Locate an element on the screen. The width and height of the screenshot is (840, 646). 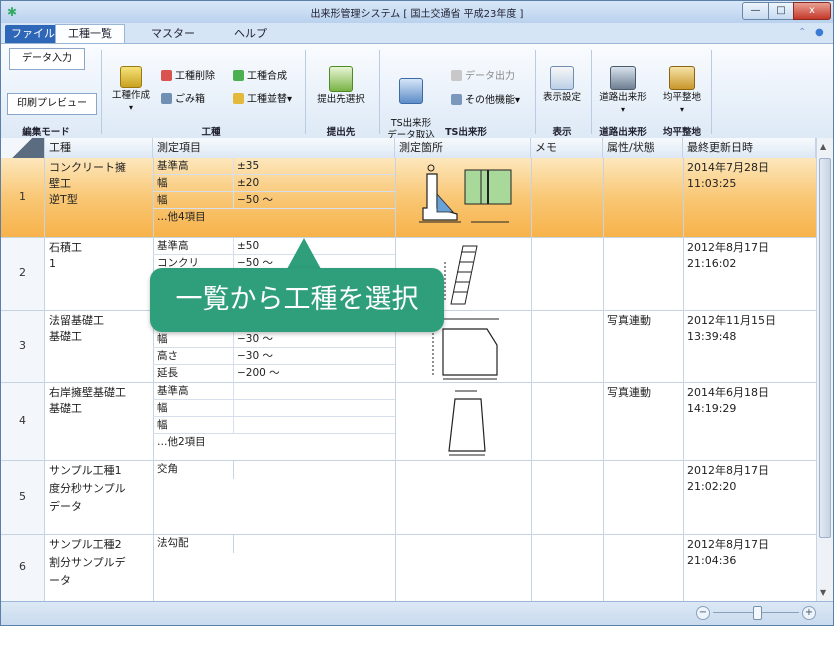
other-functions-icon is located at coordinates (456, 99).